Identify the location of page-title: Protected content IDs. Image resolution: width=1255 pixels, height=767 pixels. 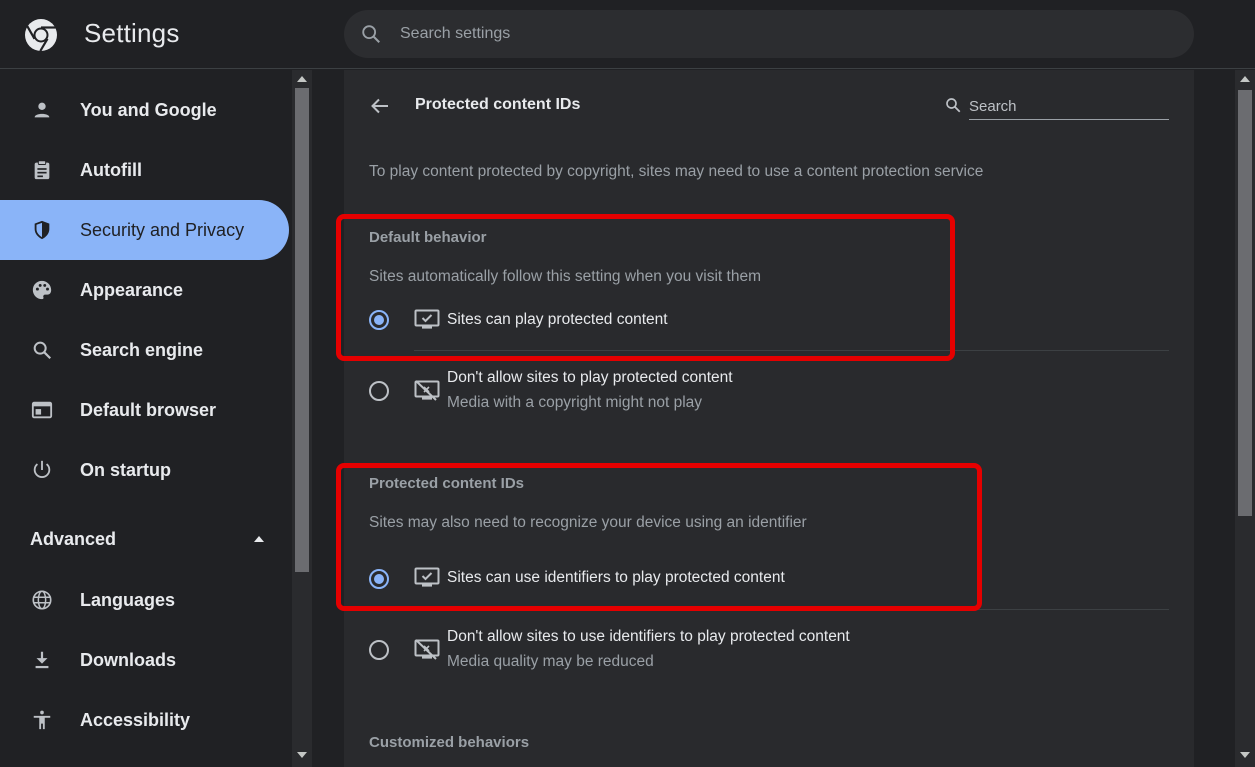
(498, 104).